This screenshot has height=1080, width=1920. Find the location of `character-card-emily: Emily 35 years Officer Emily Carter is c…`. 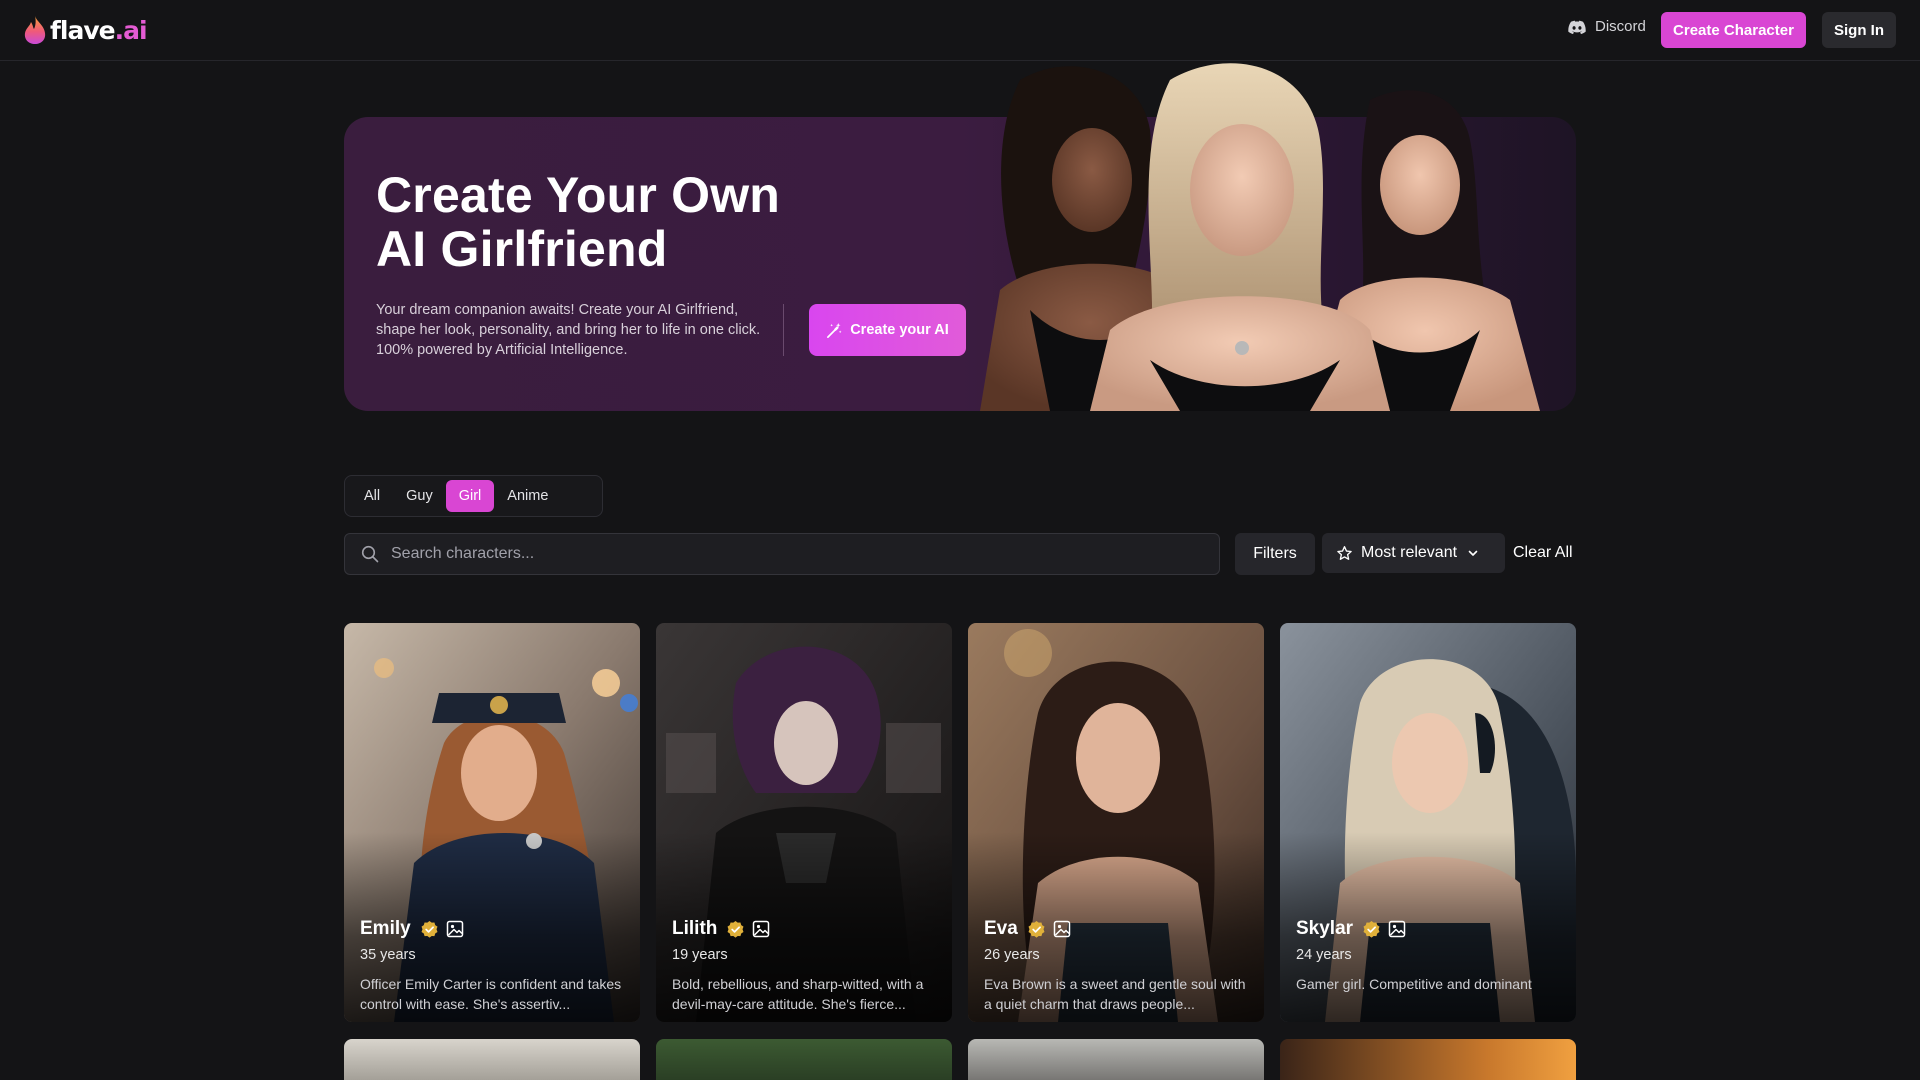

character-card-emily: Emily 35 years Officer Emily Carter is c… is located at coordinates (492, 822).